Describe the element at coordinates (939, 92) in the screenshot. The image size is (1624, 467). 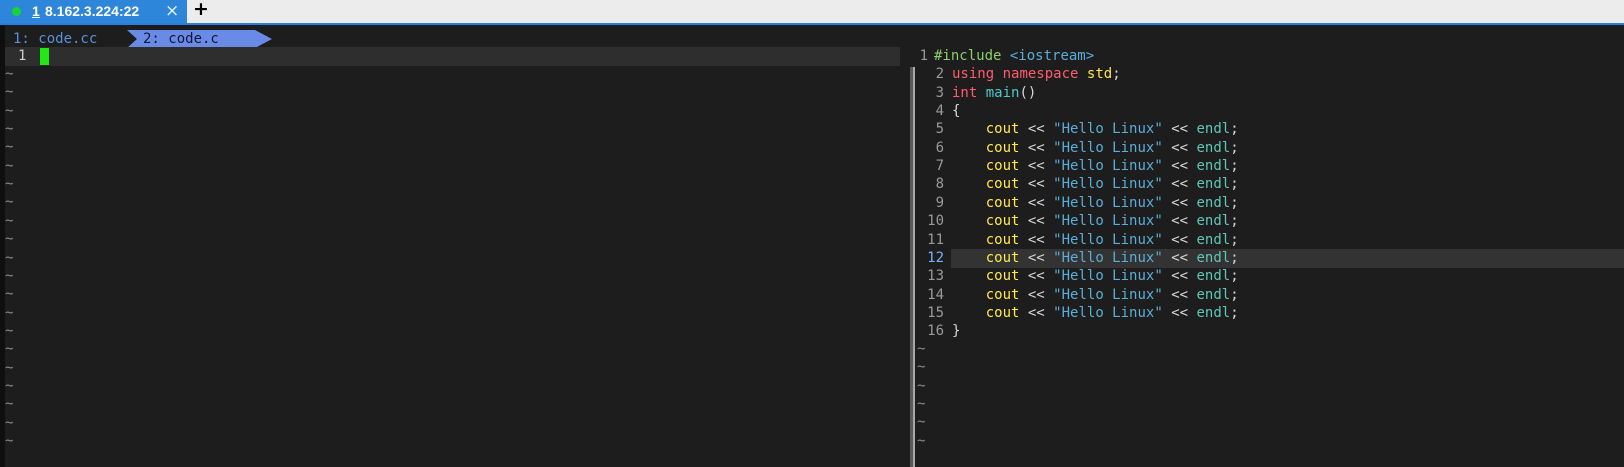
I see `line-number: 3` at that location.